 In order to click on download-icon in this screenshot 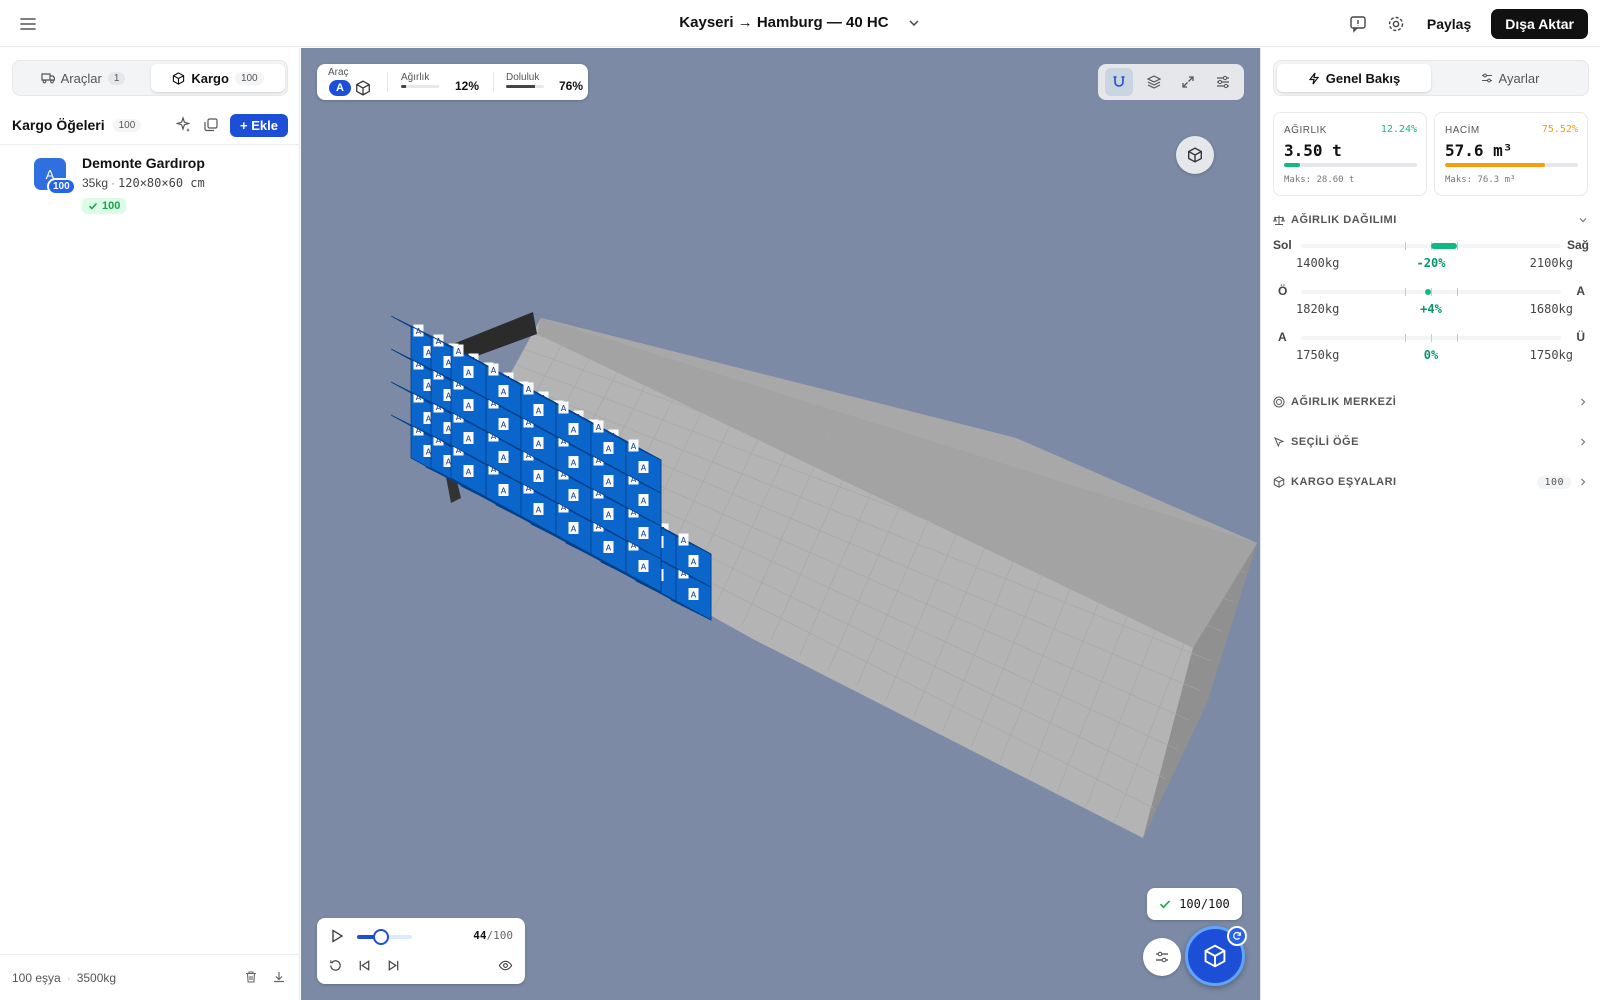, I will do `click(280, 978)`.